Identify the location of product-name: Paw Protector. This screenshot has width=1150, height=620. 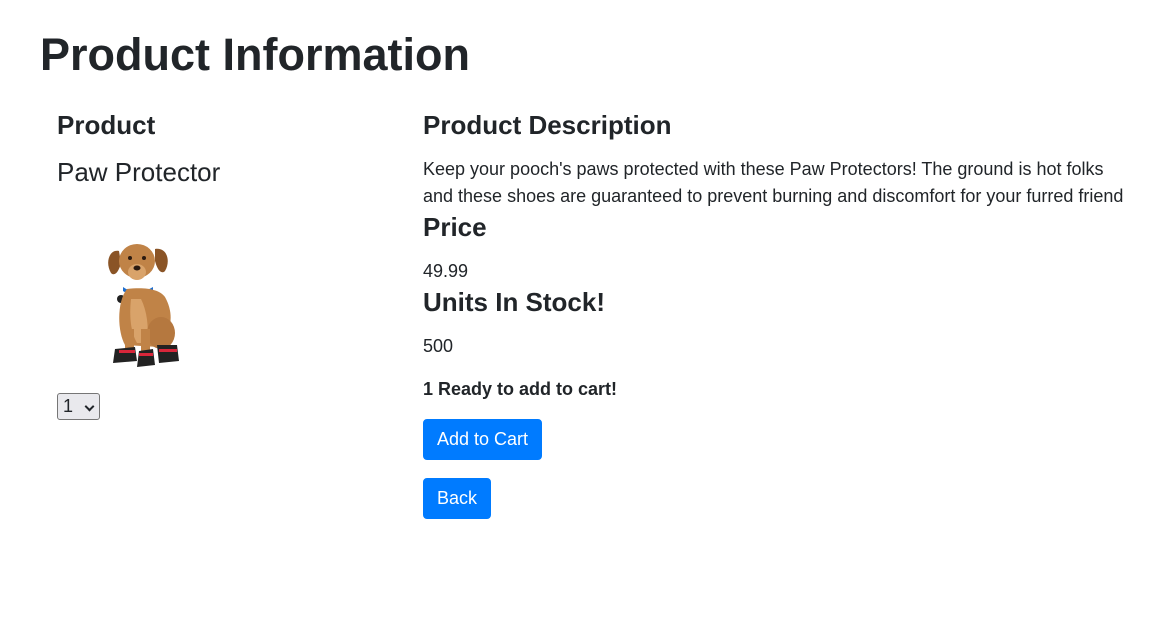
(139, 172).